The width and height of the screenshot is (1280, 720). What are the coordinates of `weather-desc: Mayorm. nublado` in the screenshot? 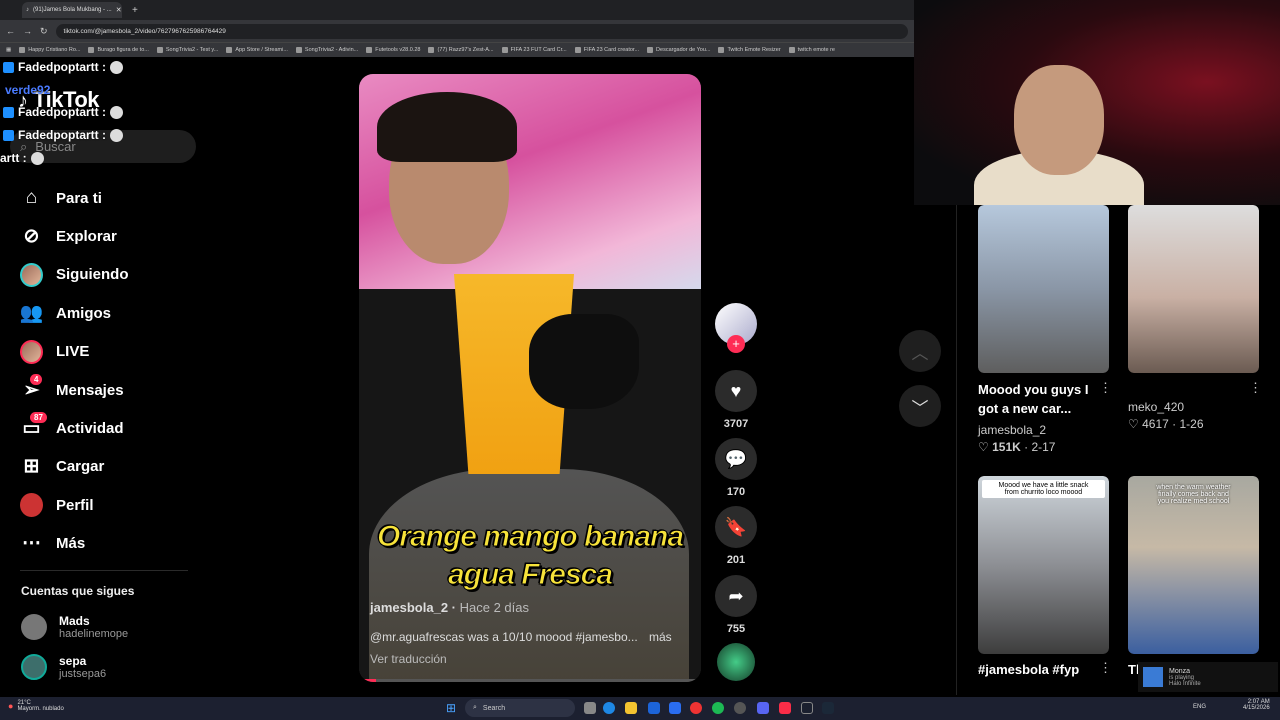 It's located at (40, 709).